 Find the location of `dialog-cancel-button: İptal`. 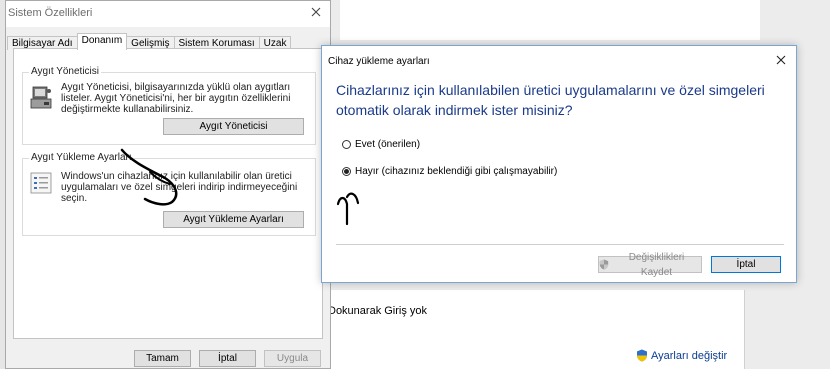

dialog-cancel-button: İptal is located at coordinates (746, 264).